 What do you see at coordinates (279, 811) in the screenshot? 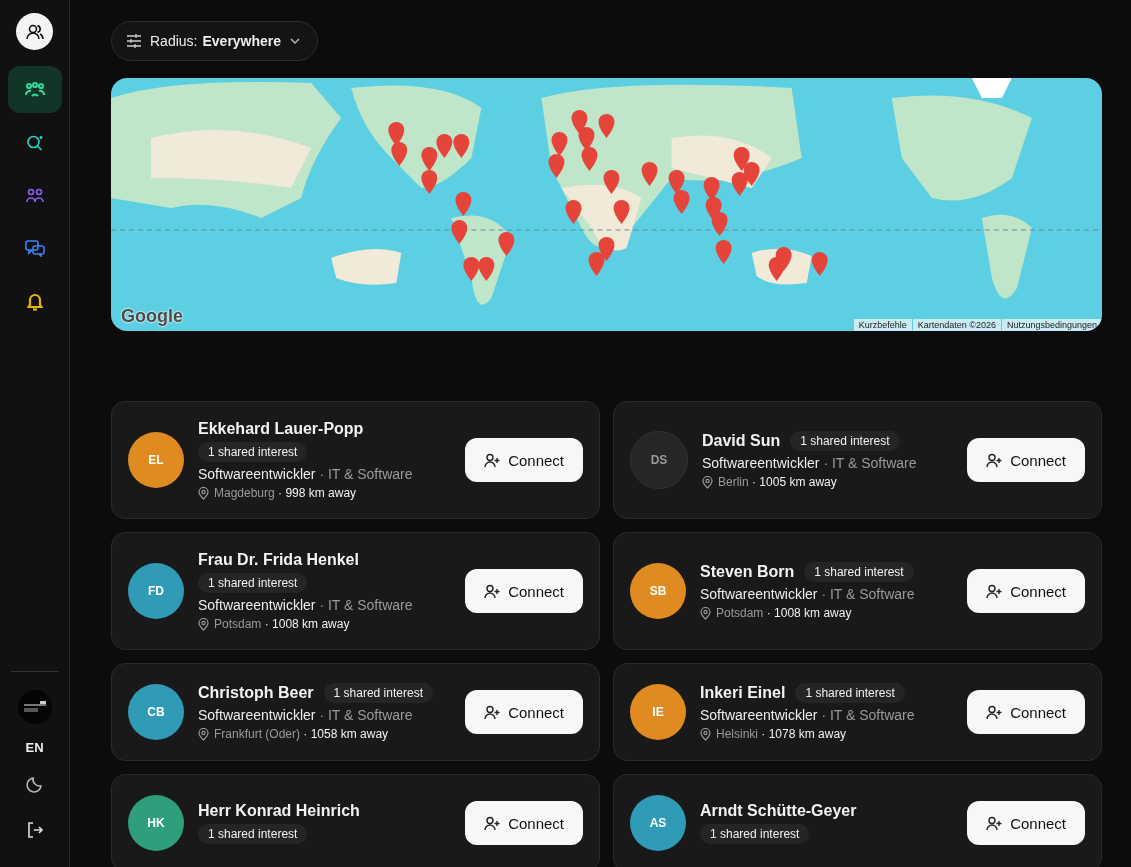
I see `person-name: Herr Konrad Heinrich` at bounding box center [279, 811].